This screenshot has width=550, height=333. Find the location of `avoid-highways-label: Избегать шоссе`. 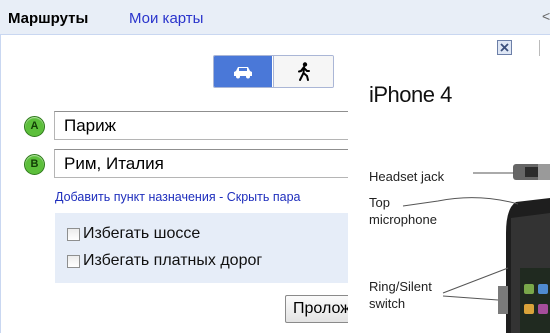

avoid-highways-label: Избегать шоссе is located at coordinates (142, 233).